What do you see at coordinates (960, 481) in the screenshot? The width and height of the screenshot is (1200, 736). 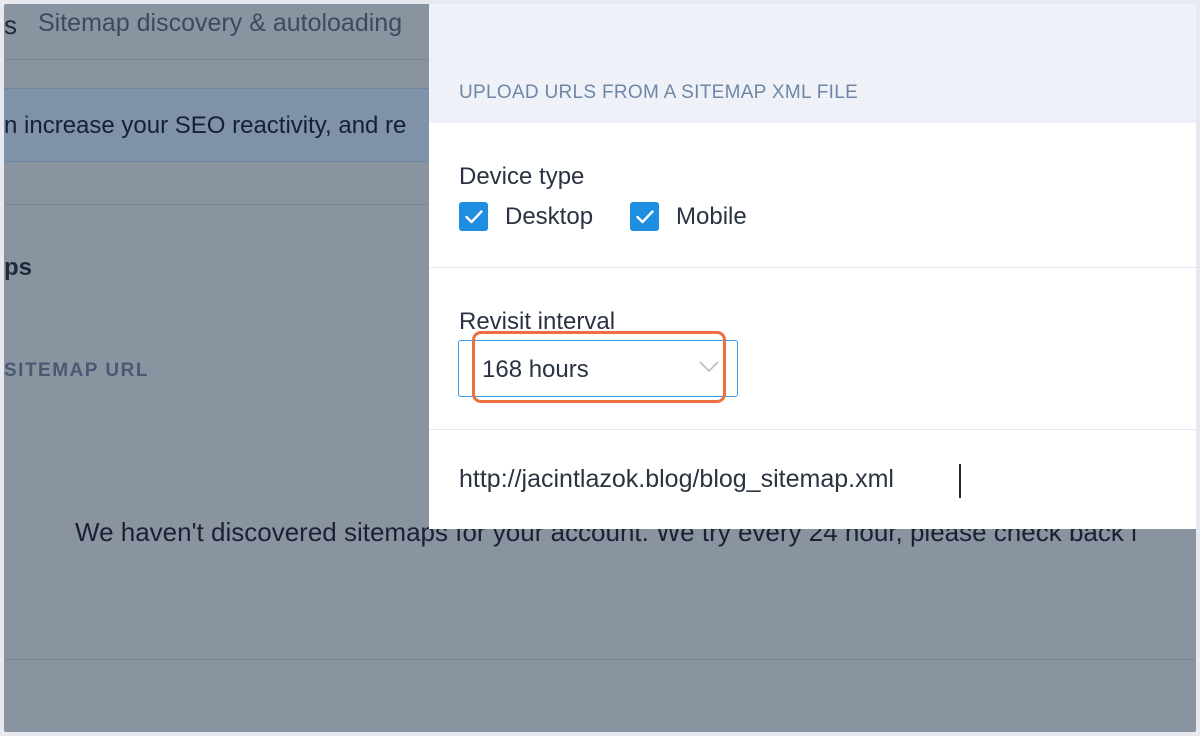 I see `text-cursor` at bounding box center [960, 481].